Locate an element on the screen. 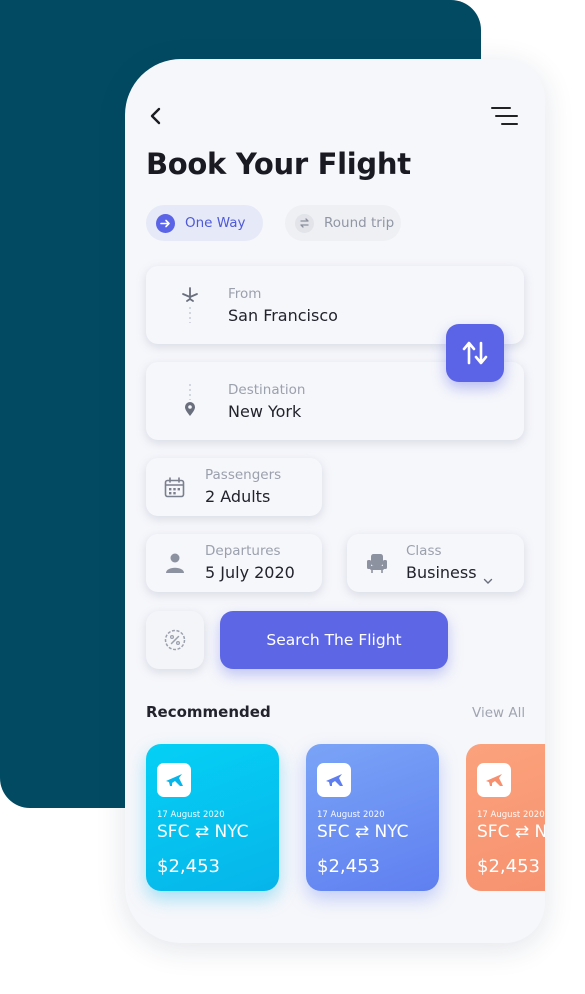 The image size is (585, 994). from-value: San Francisco is located at coordinates (283, 315).